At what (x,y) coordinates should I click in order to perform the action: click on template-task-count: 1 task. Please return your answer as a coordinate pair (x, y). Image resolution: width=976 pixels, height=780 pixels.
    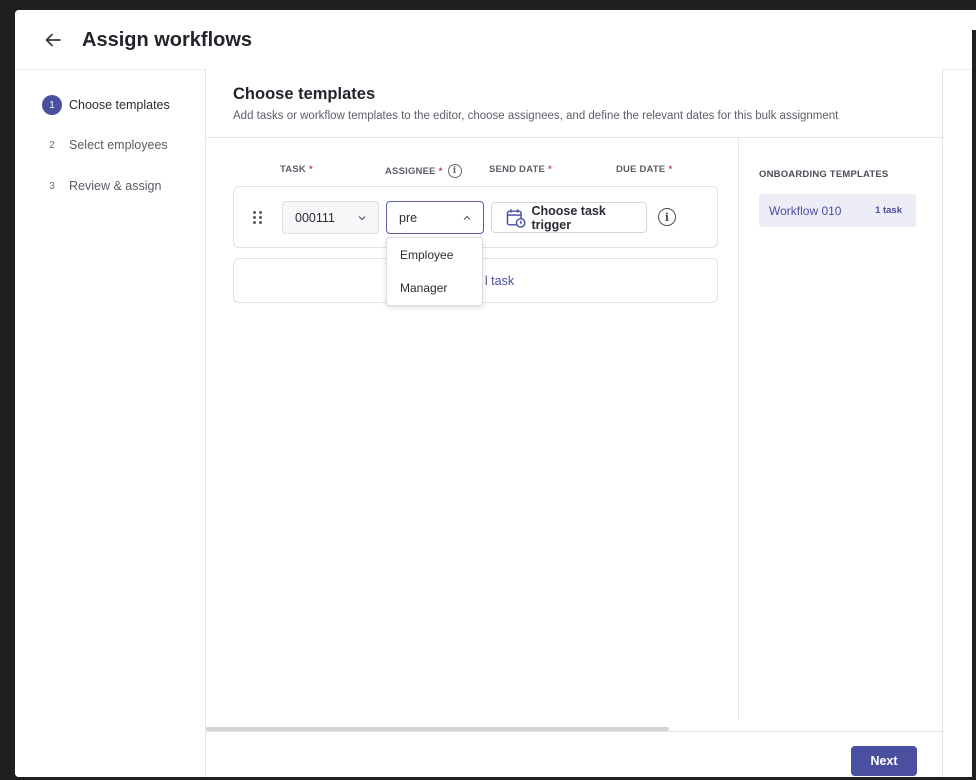
    Looking at the image, I should click on (888, 210).